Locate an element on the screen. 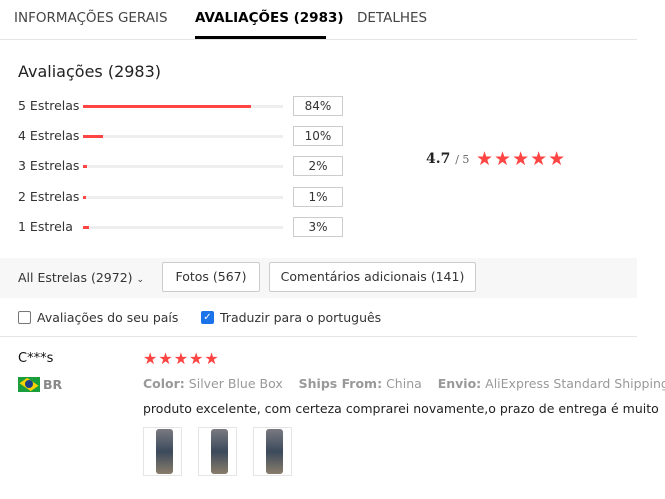 Image resolution: width=665 pixels, height=499 pixels. rating-row-label: 5 Estrelas is located at coordinates (49, 105).